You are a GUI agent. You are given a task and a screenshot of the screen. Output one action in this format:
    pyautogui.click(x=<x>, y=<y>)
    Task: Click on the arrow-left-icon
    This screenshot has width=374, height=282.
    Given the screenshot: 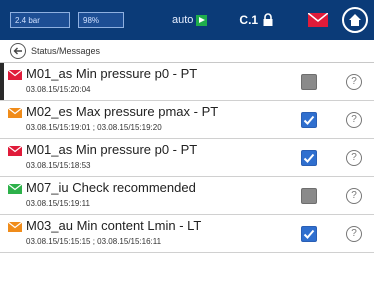 What is the action you would take?
    pyautogui.click(x=17, y=51)
    